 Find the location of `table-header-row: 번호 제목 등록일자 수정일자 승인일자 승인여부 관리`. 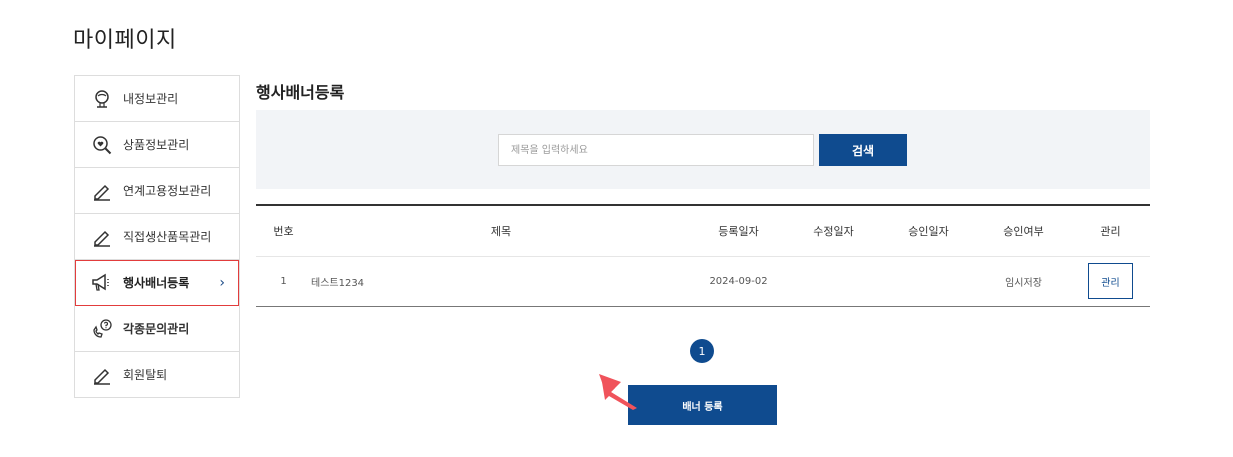

table-header-row: 번호 제목 등록일자 수정일자 승인일자 승인여부 관리 is located at coordinates (703, 231).